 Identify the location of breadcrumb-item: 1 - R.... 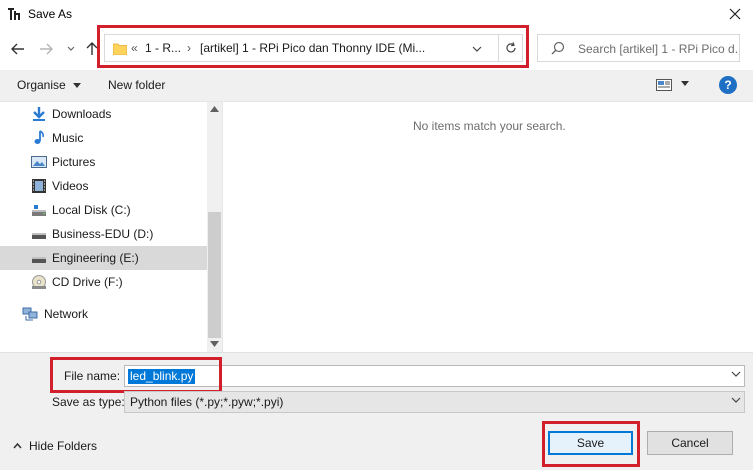
(163, 48).